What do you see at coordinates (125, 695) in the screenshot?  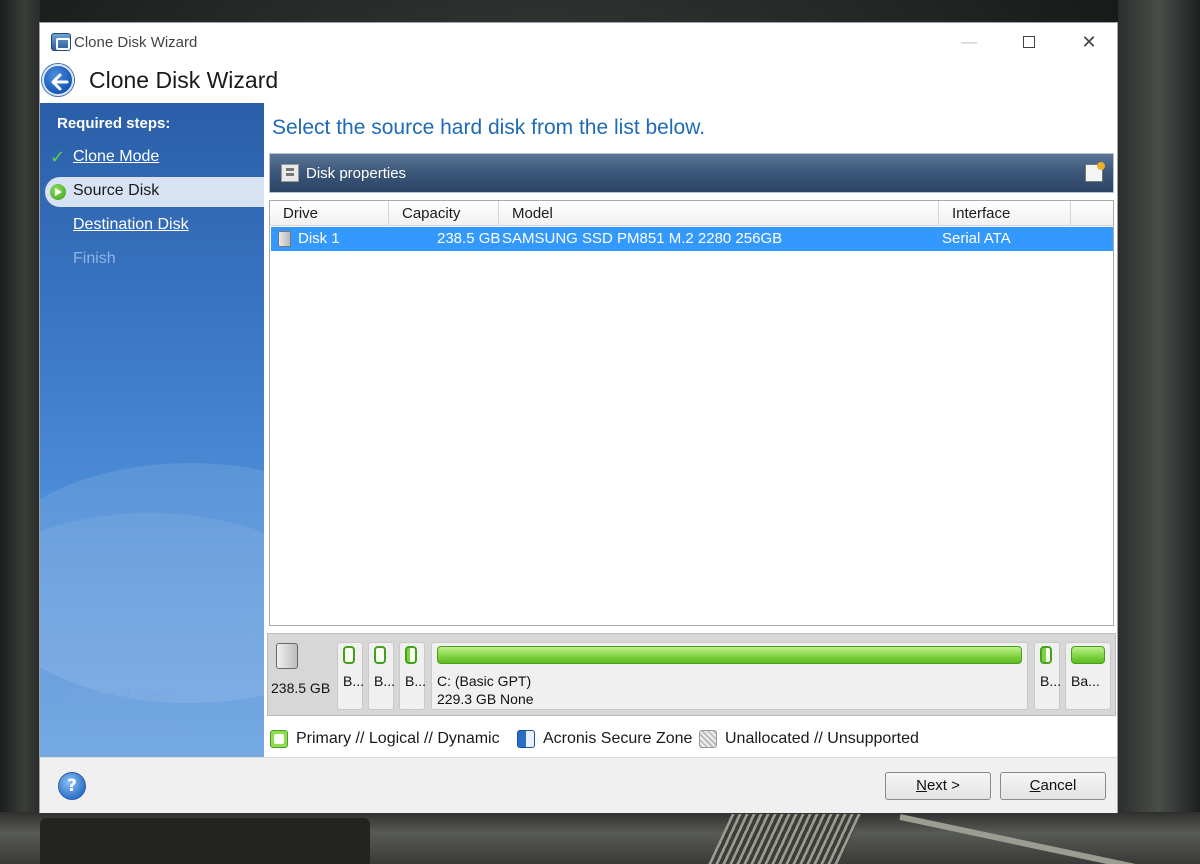 I see `optional-steps-heading: Optional steps:` at bounding box center [125, 695].